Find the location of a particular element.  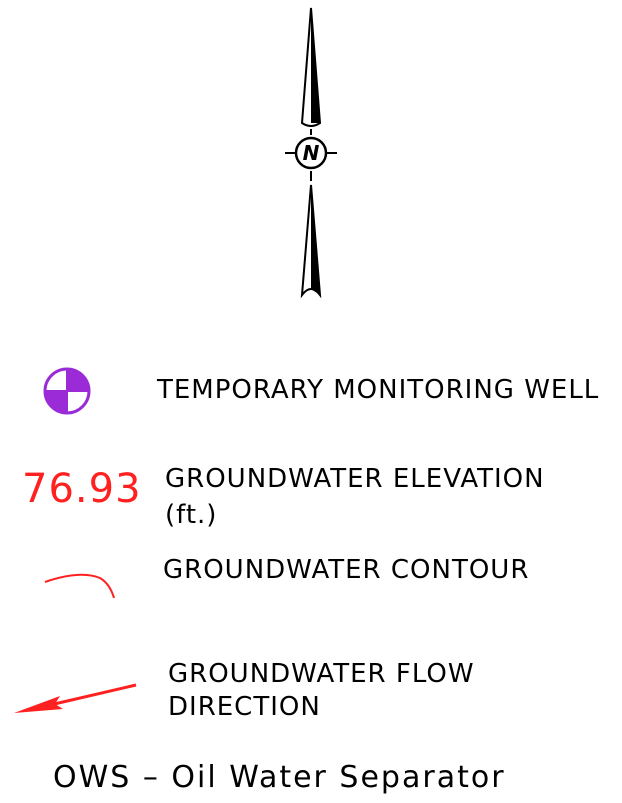

contour-label: GROUNDWATER CONTOUR is located at coordinates (346, 570).